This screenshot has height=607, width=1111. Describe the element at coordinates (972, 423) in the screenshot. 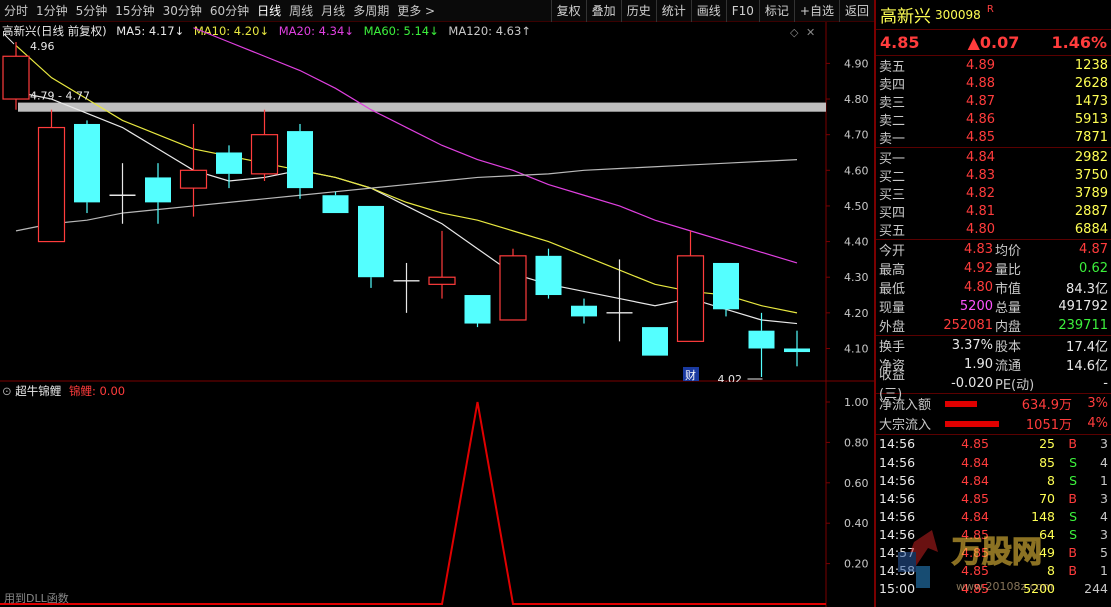

I see `flow-bar` at that location.